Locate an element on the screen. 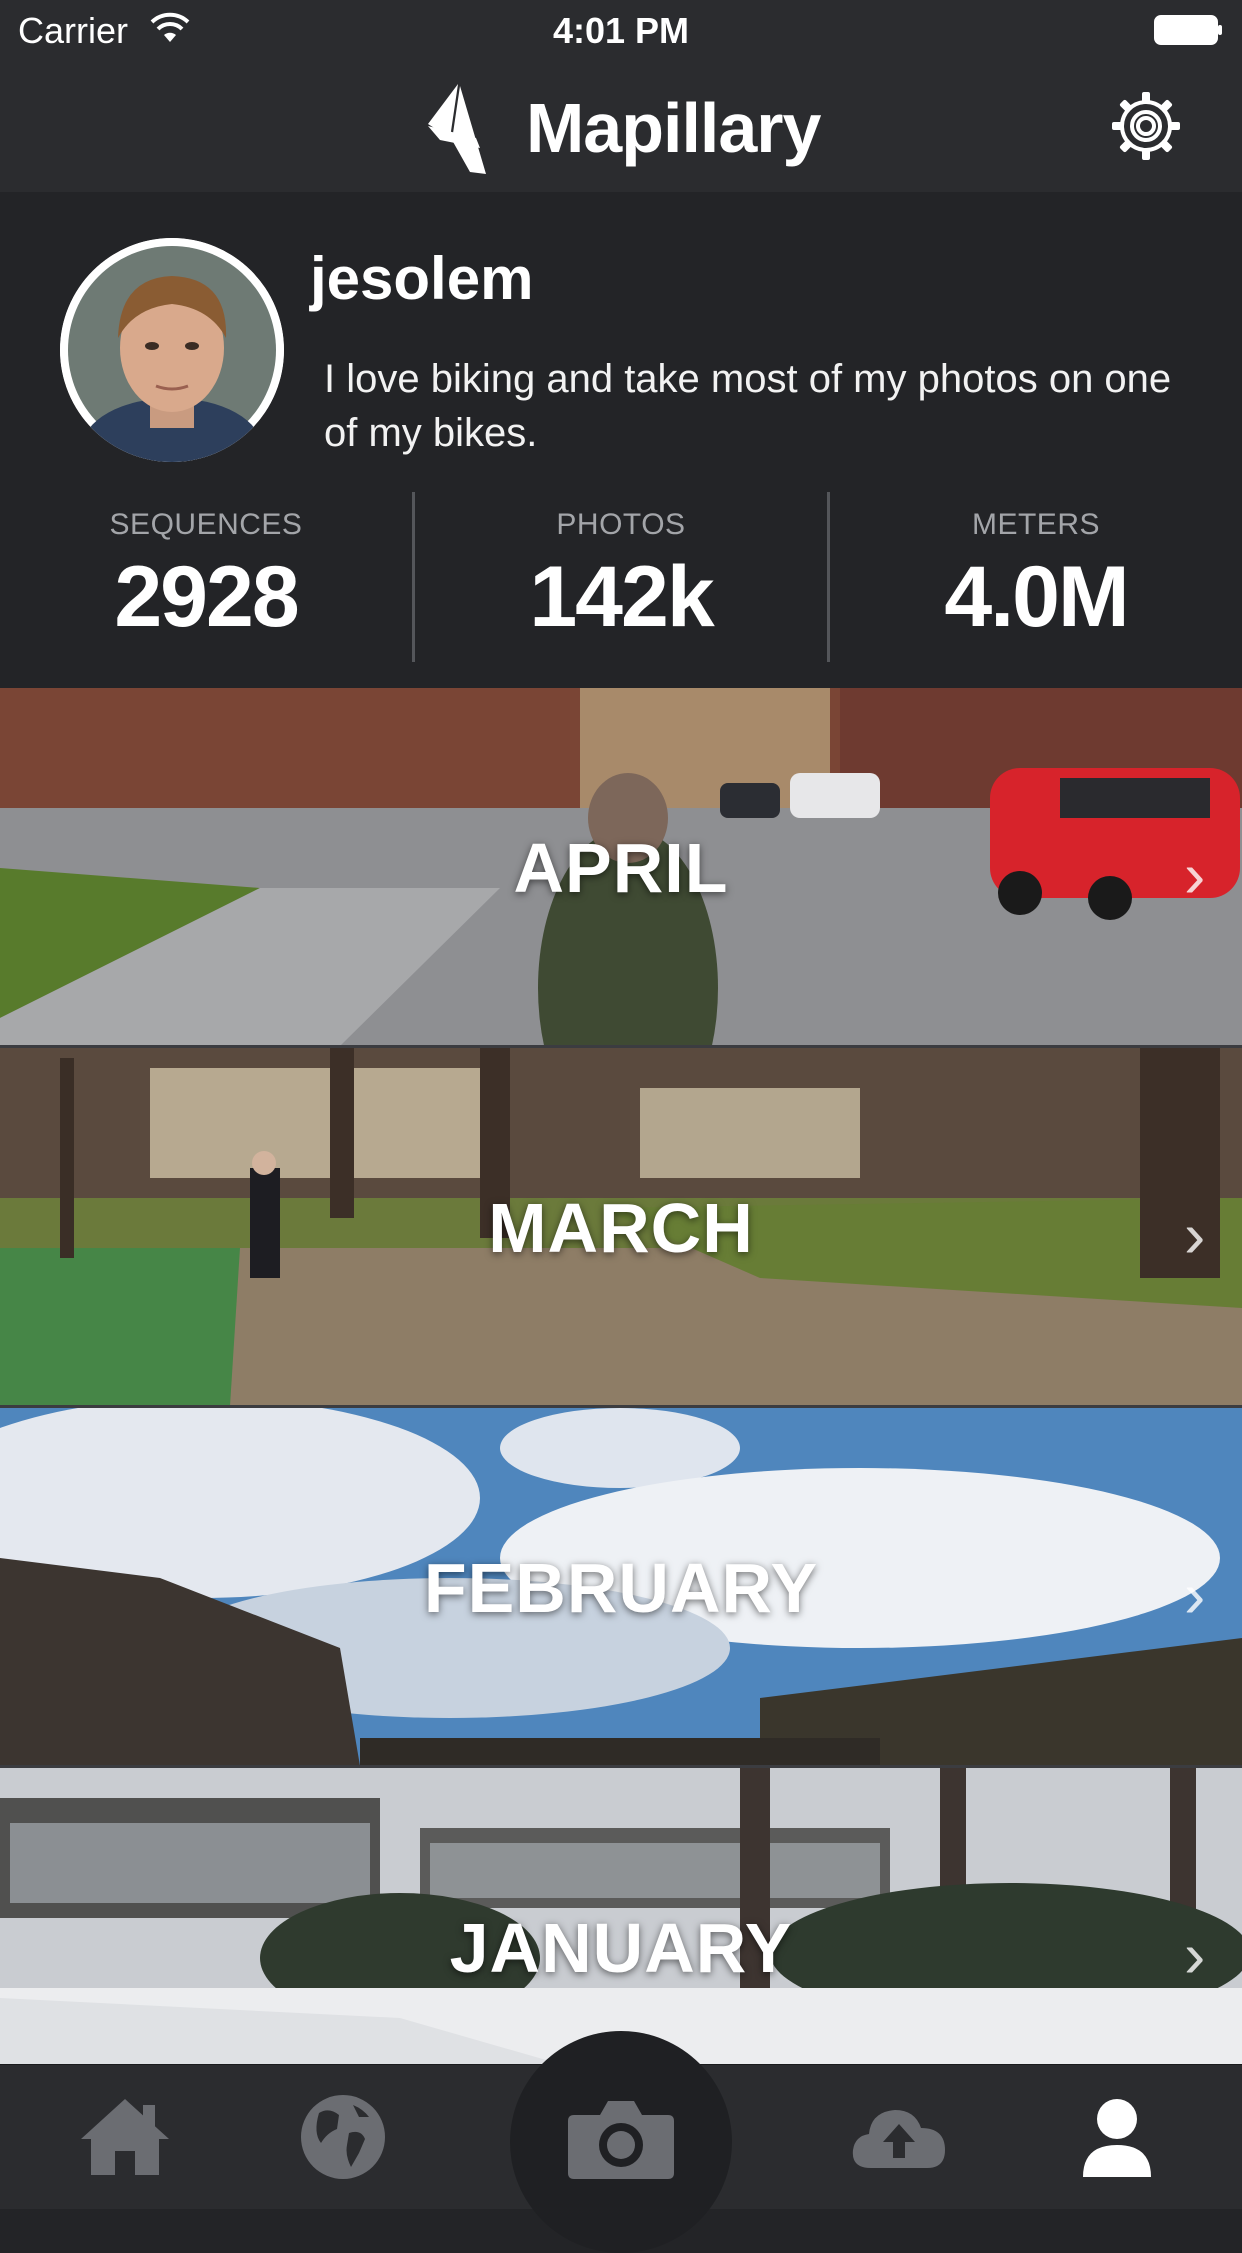 This screenshot has width=1242, height=2253. month-label: APRIL is located at coordinates (621, 868).